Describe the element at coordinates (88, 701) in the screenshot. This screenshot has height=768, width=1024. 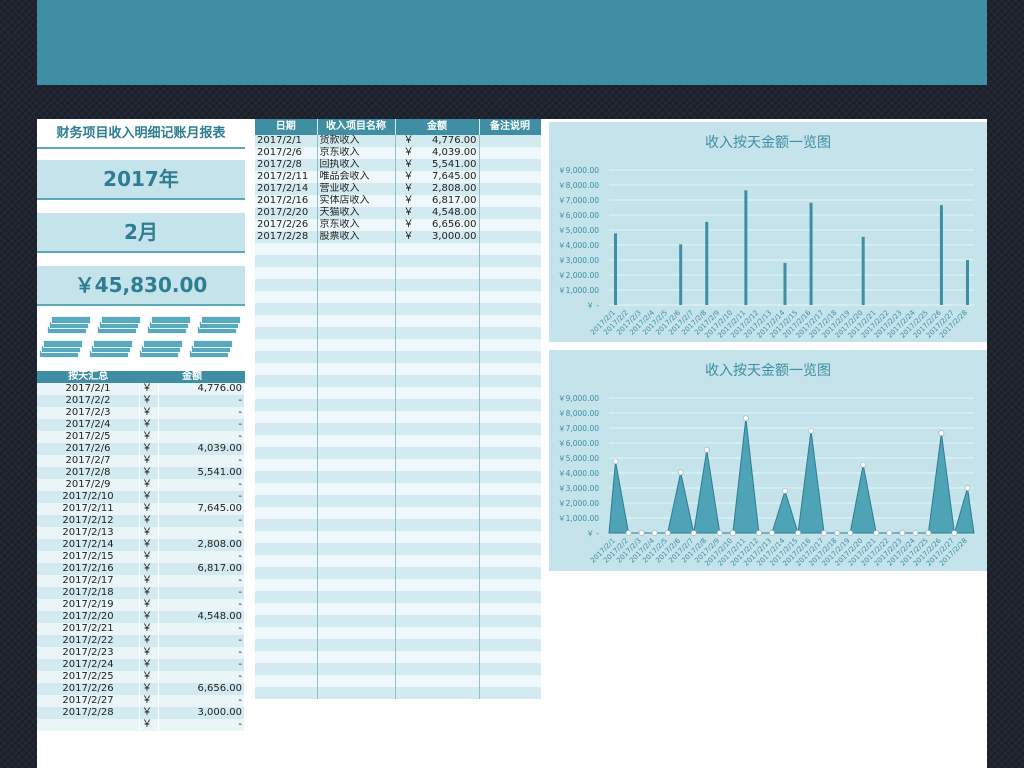
I see `date-cell: 2017/2/27` at that location.